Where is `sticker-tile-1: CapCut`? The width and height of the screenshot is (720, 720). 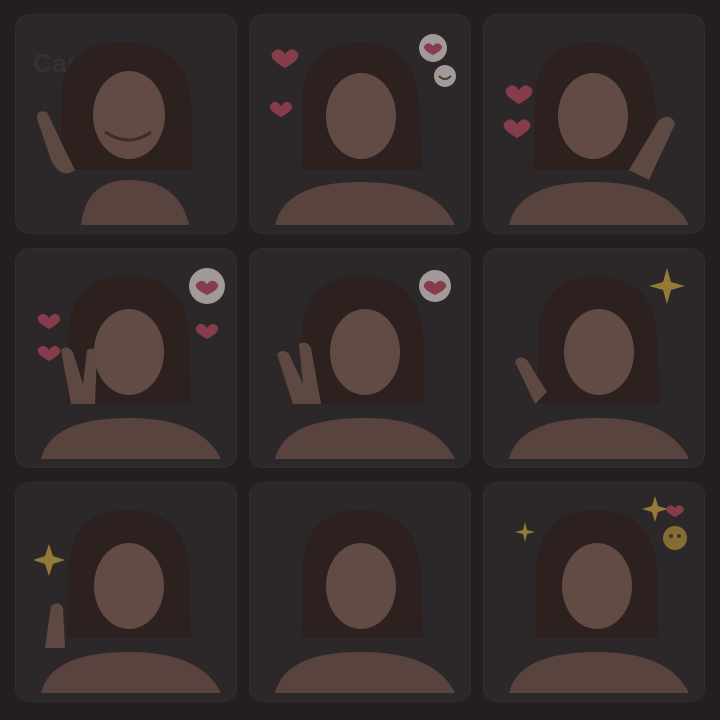 sticker-tile-1: CapCut is located at coordinates (126, 124).